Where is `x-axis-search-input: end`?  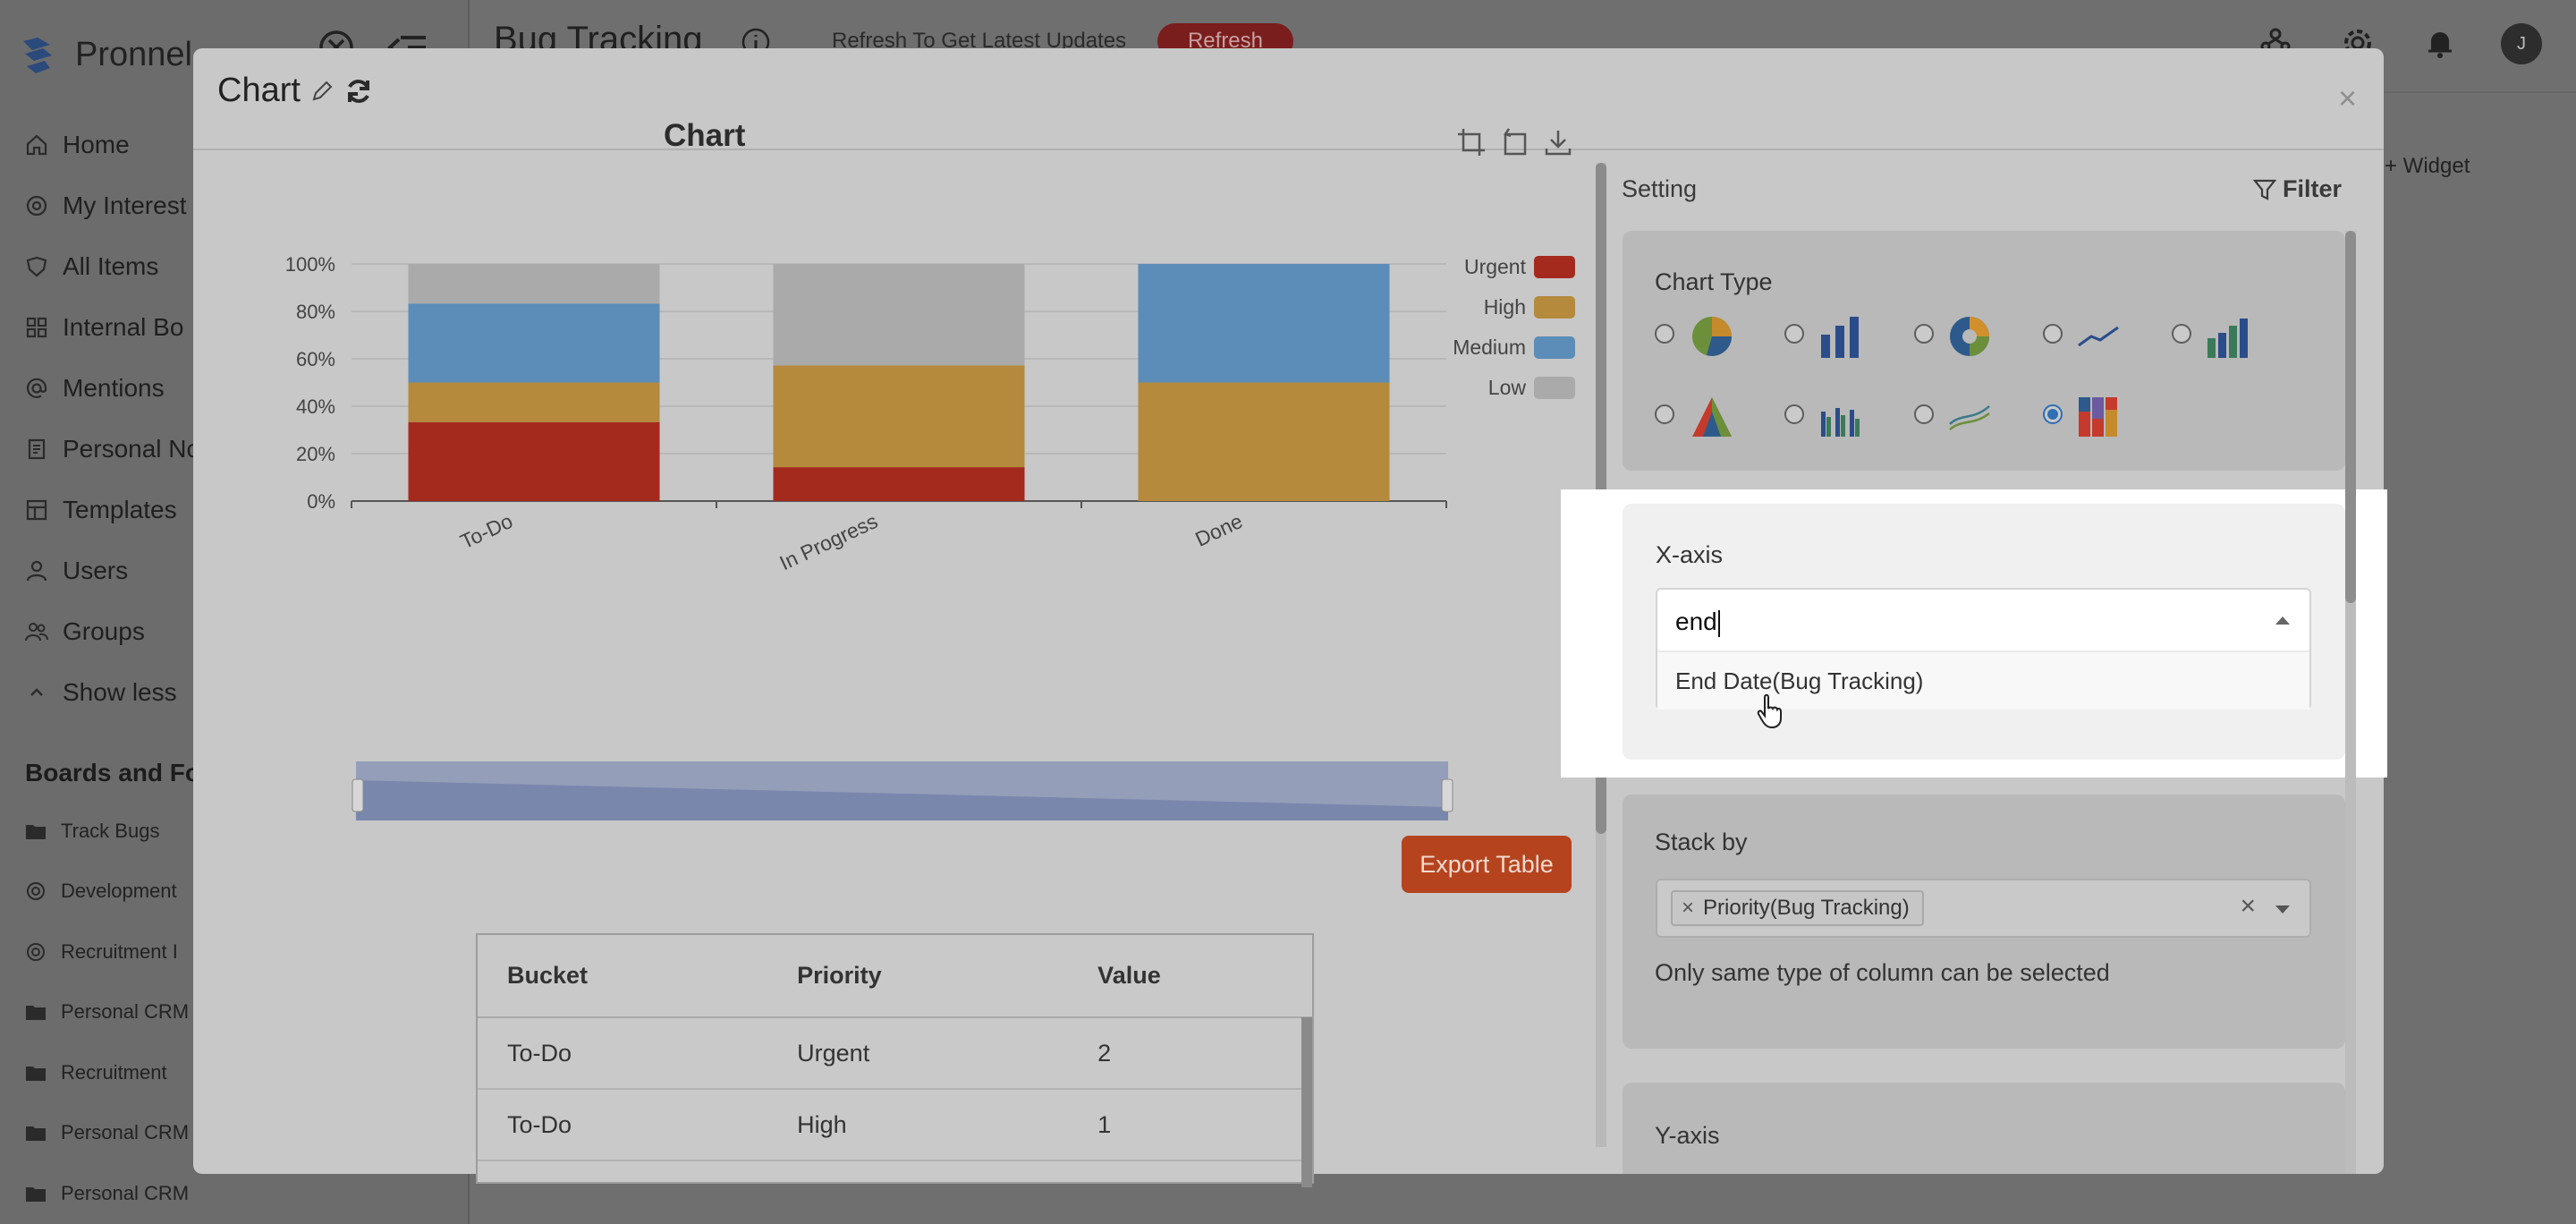
x-axis-search-input: end is located at coordinates (1697, 622).